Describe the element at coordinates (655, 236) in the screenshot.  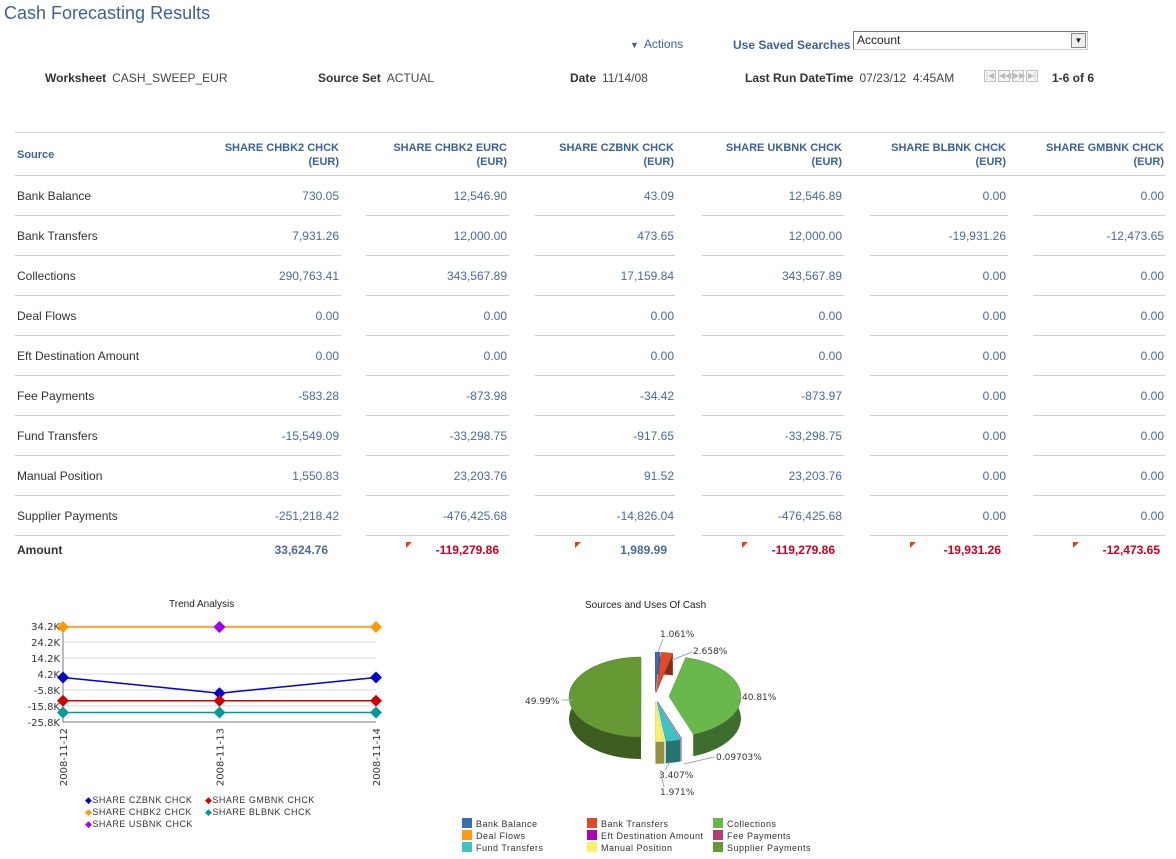
I see `table-cell: 473.65` at that location.